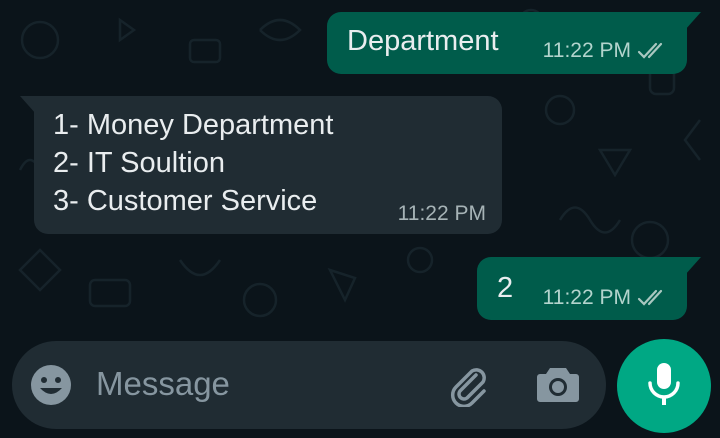 This screenshot has height=438, width=720. I want to click on message-input: Message, so click(163, 384).